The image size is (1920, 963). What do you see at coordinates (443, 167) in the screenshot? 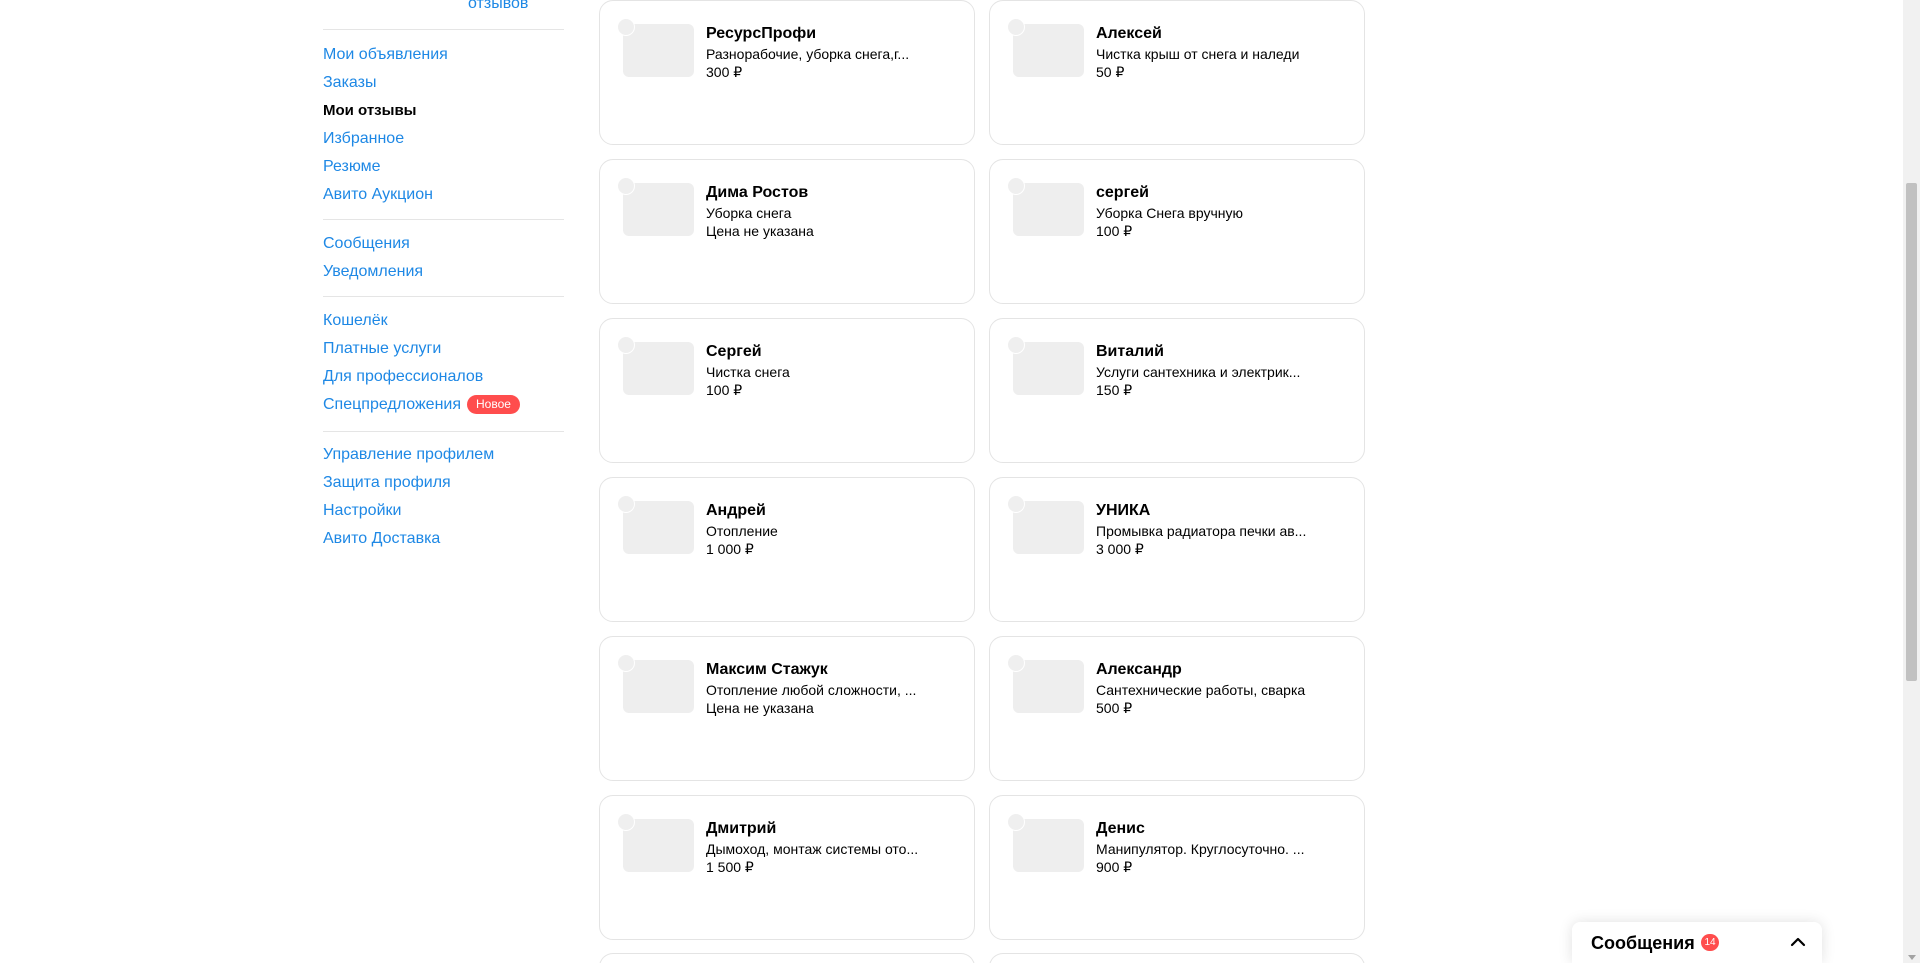
I see `sidebar-item-resume: Резюме` at bounding box center [443, 167].